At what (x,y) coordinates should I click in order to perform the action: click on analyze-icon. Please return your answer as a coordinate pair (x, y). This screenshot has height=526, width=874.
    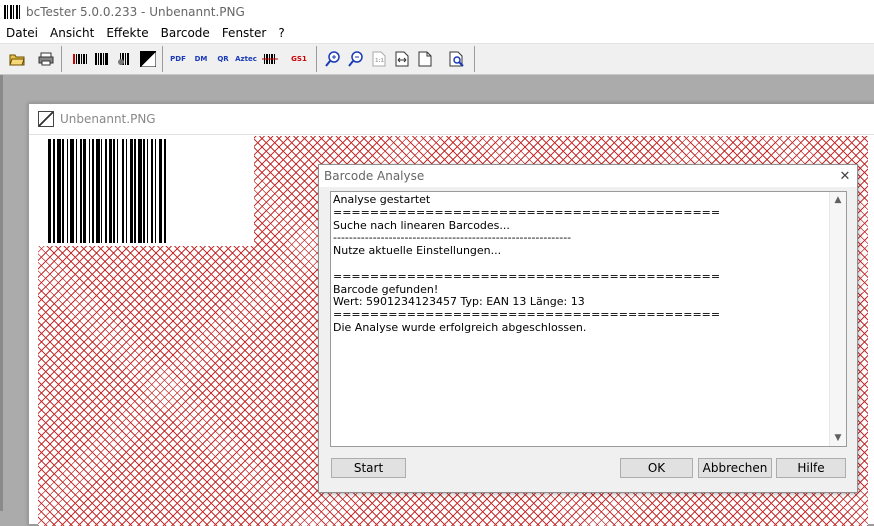
    Looking at the image, I should click on (457, 59).